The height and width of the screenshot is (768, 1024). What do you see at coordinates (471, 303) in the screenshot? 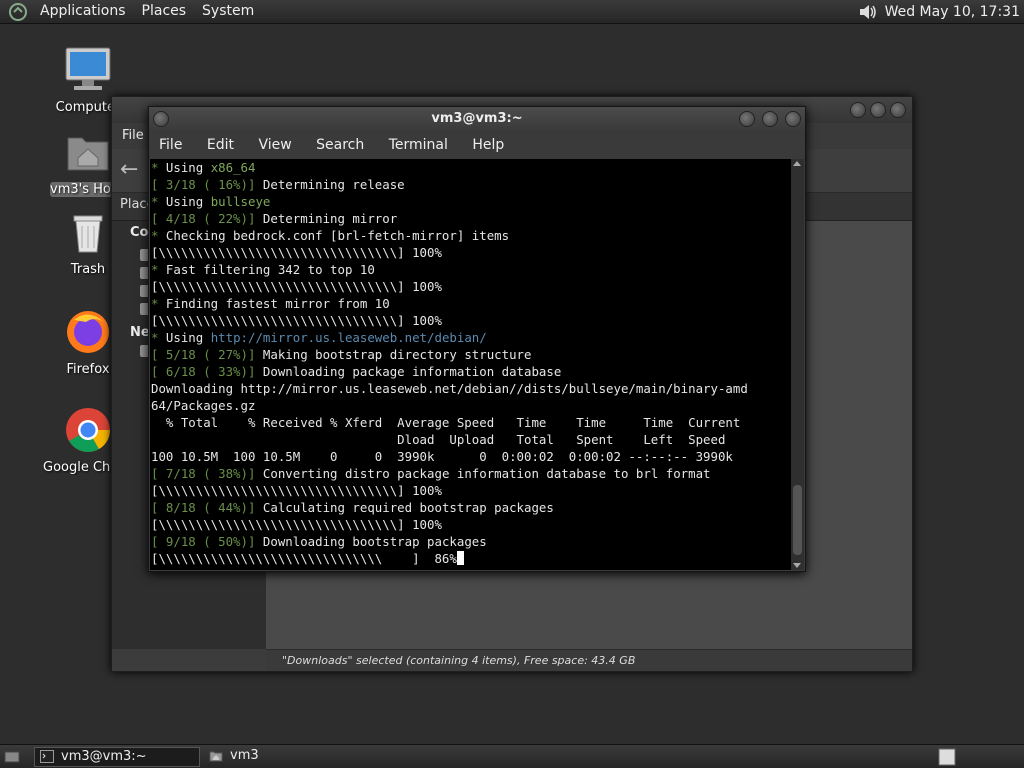
I see `terminal-line: * Finding fastest mirror from 10` at bounding box center [471, 303].